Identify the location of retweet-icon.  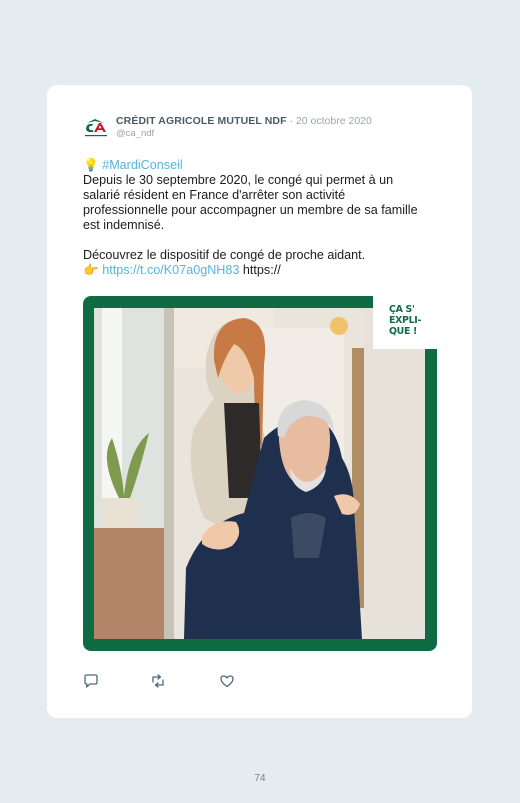
(158, 681).